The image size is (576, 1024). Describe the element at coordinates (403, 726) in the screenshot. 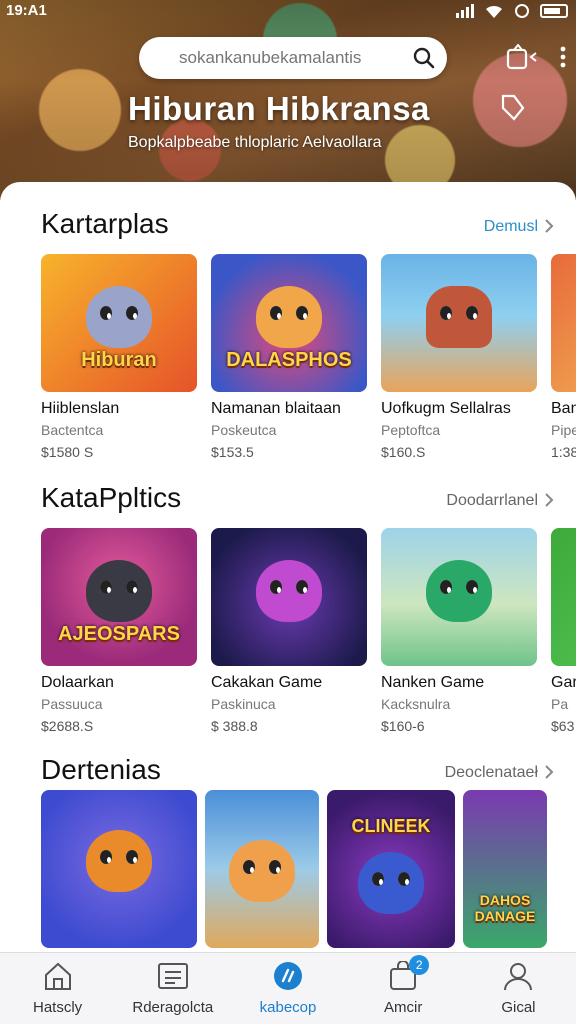

I see `app-price: $160-6` at that location.